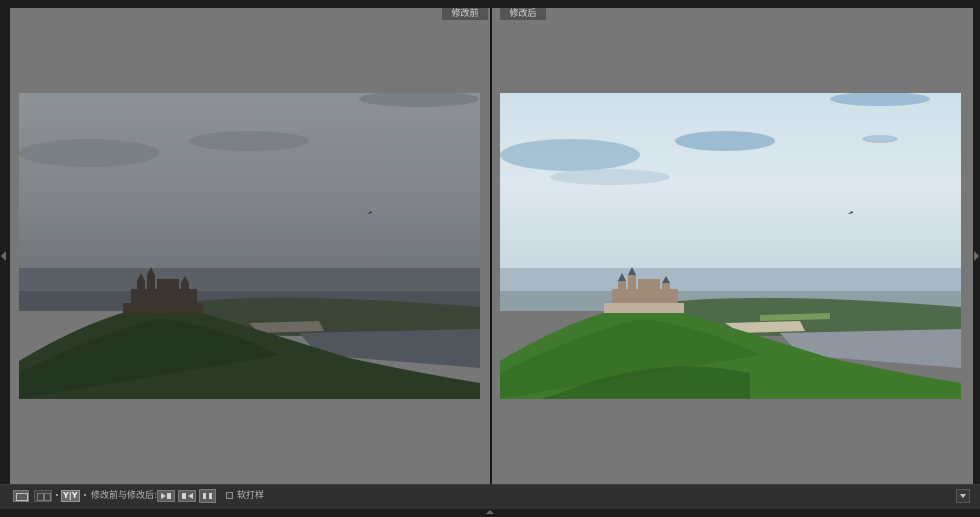  I want to click on copy-after-to-before-icon, so click(187, 496).